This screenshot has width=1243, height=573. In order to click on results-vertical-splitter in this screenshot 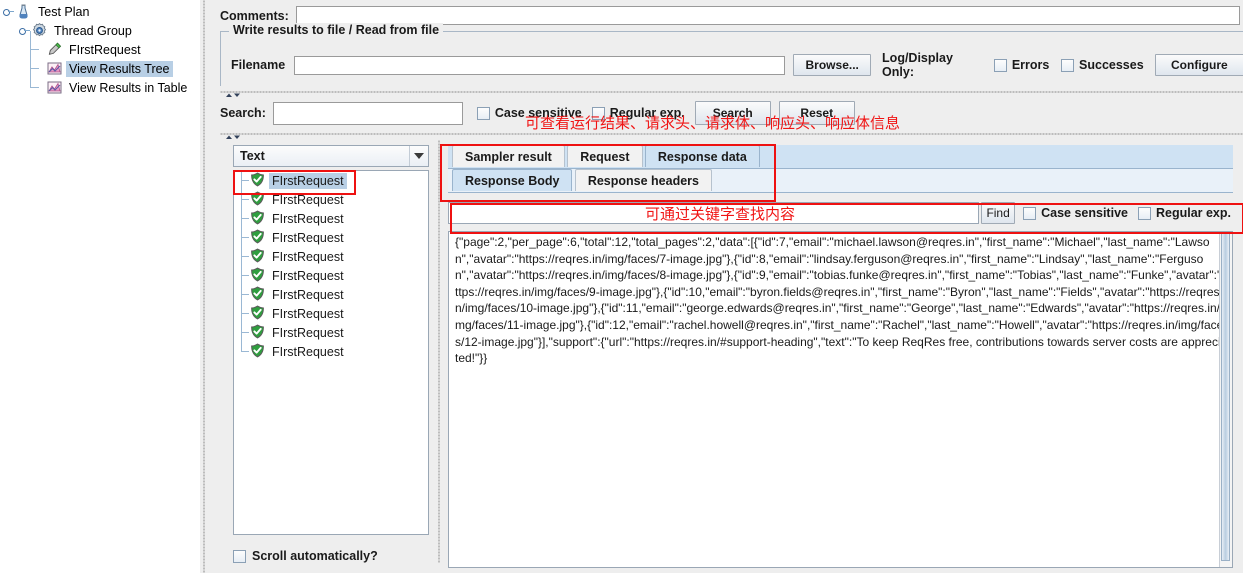, I will do `click(439, 351)`.